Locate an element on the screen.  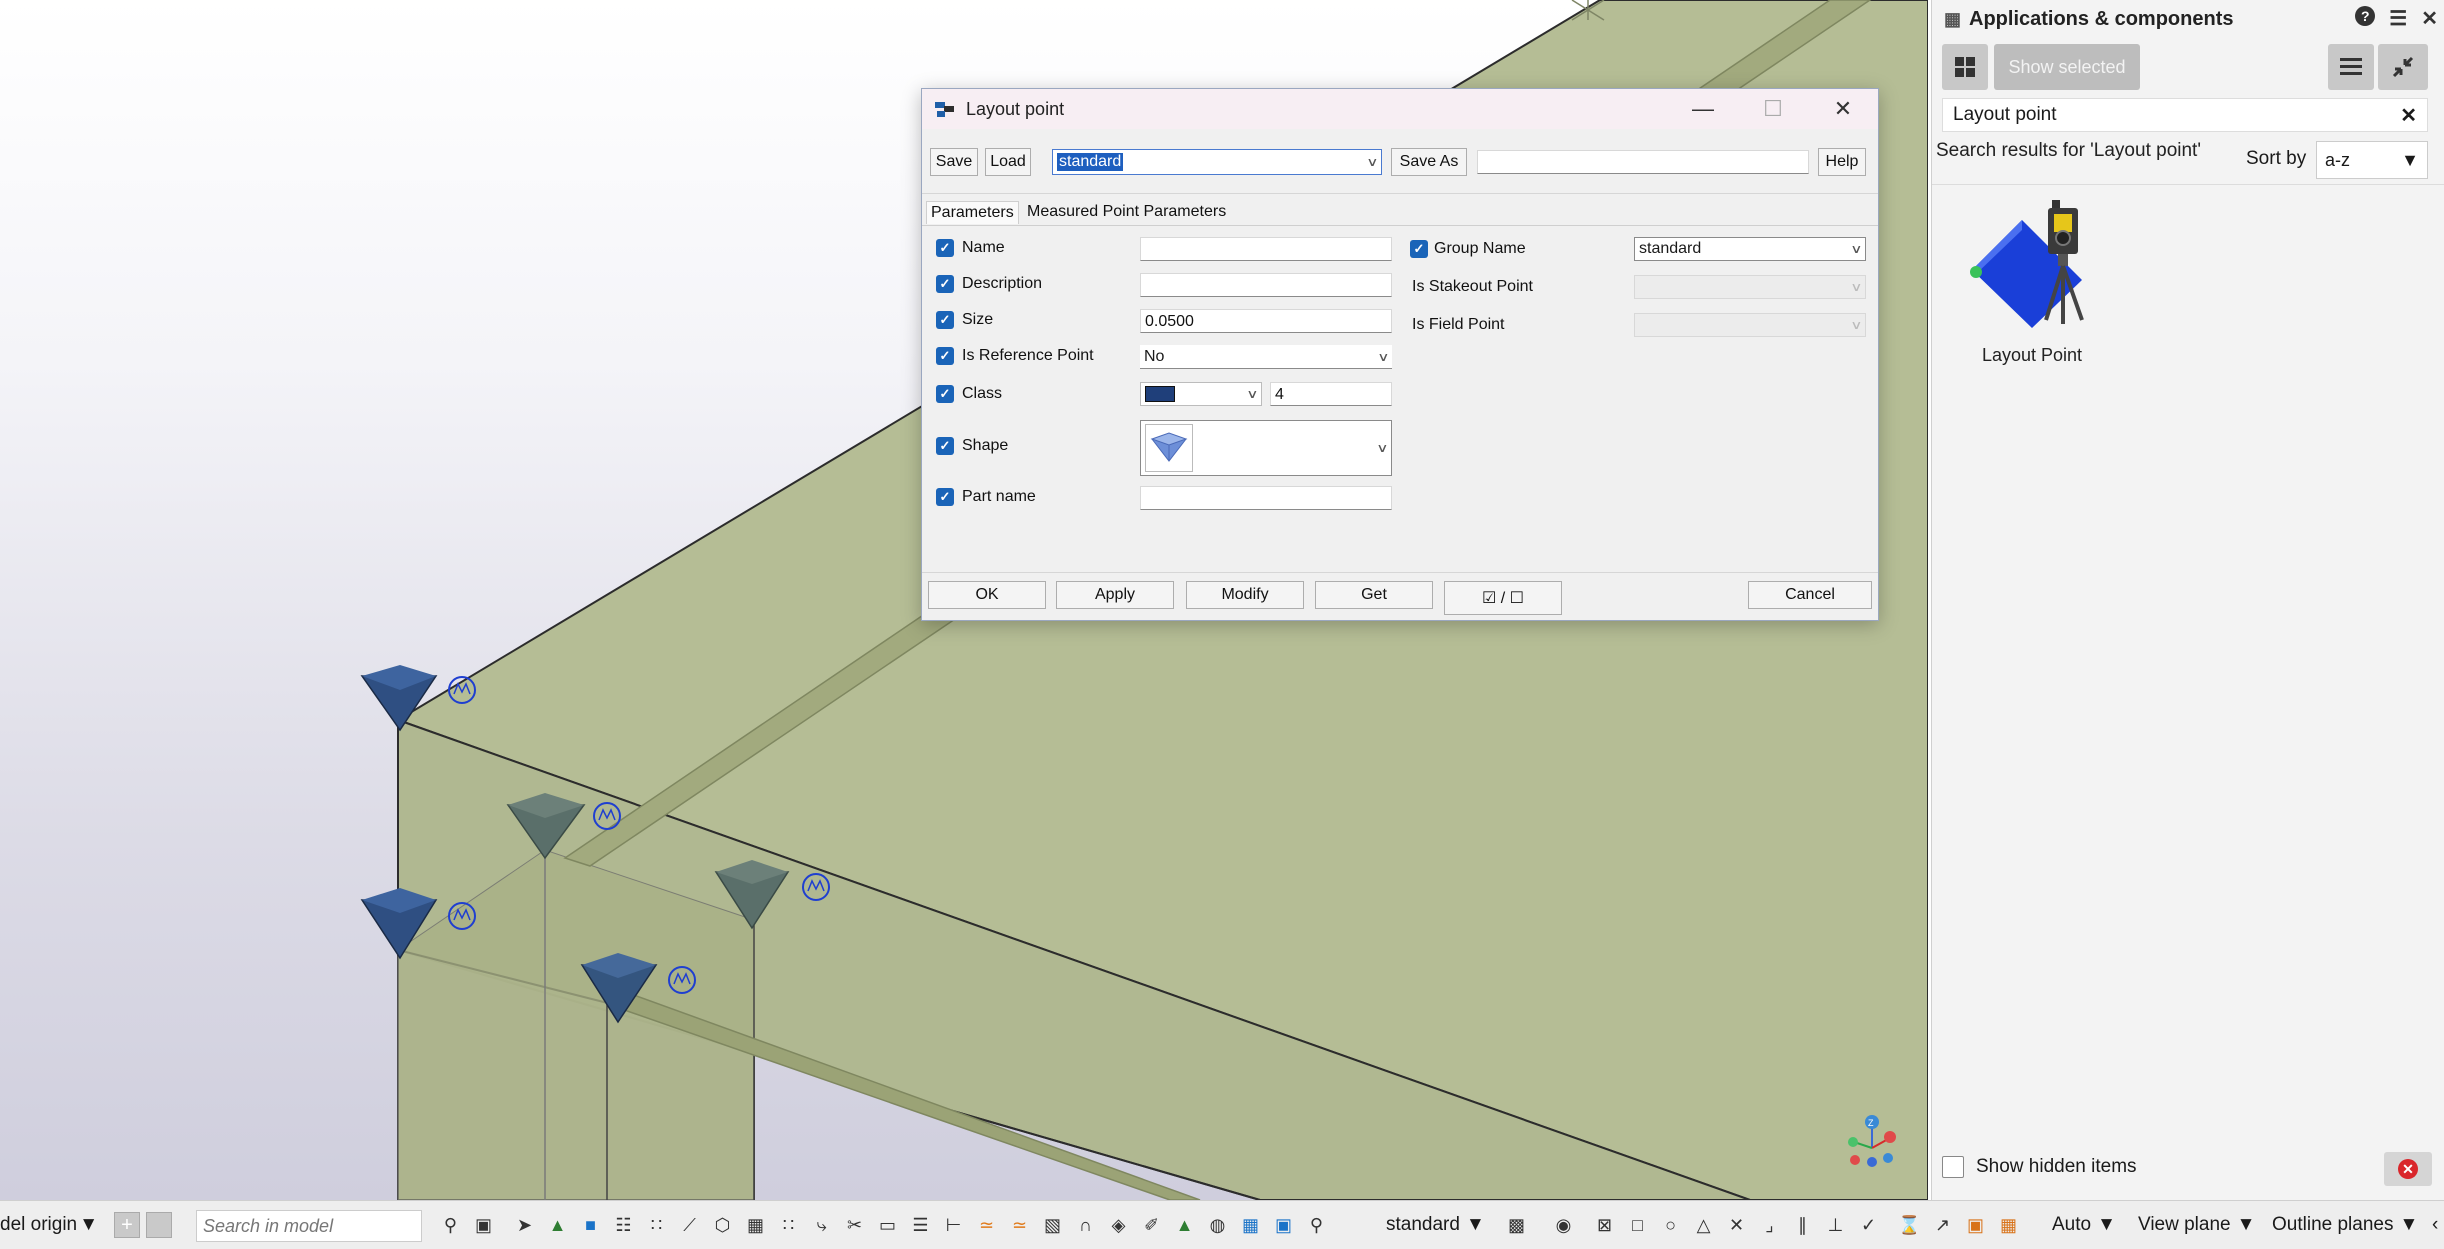
search-icon: ⚲ is located at coordinates (450, 1225).